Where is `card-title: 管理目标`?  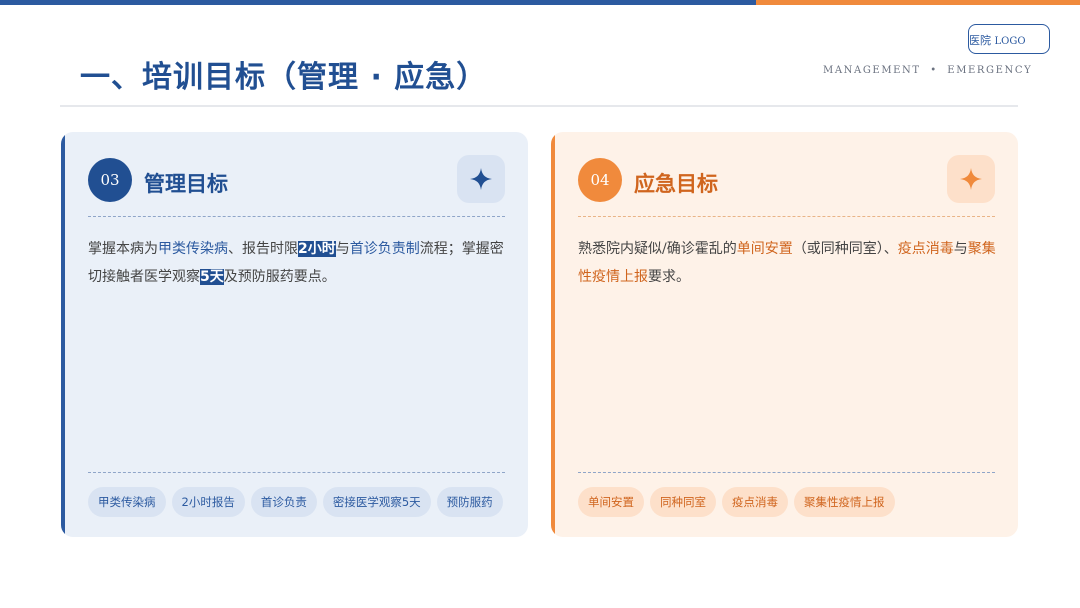 card-title: 管理目标 is located at coordinates (186, 184).